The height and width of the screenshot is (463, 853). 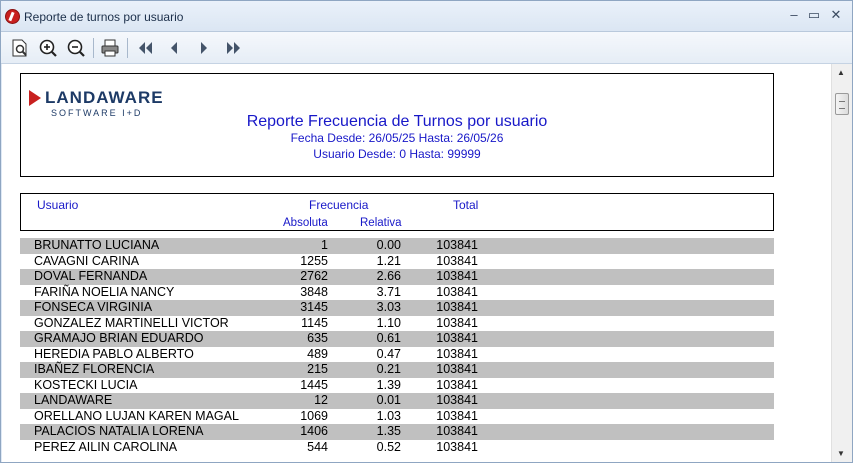 I want to click on frecuencia-relativa: 0.61, so click(x=388, y=338).